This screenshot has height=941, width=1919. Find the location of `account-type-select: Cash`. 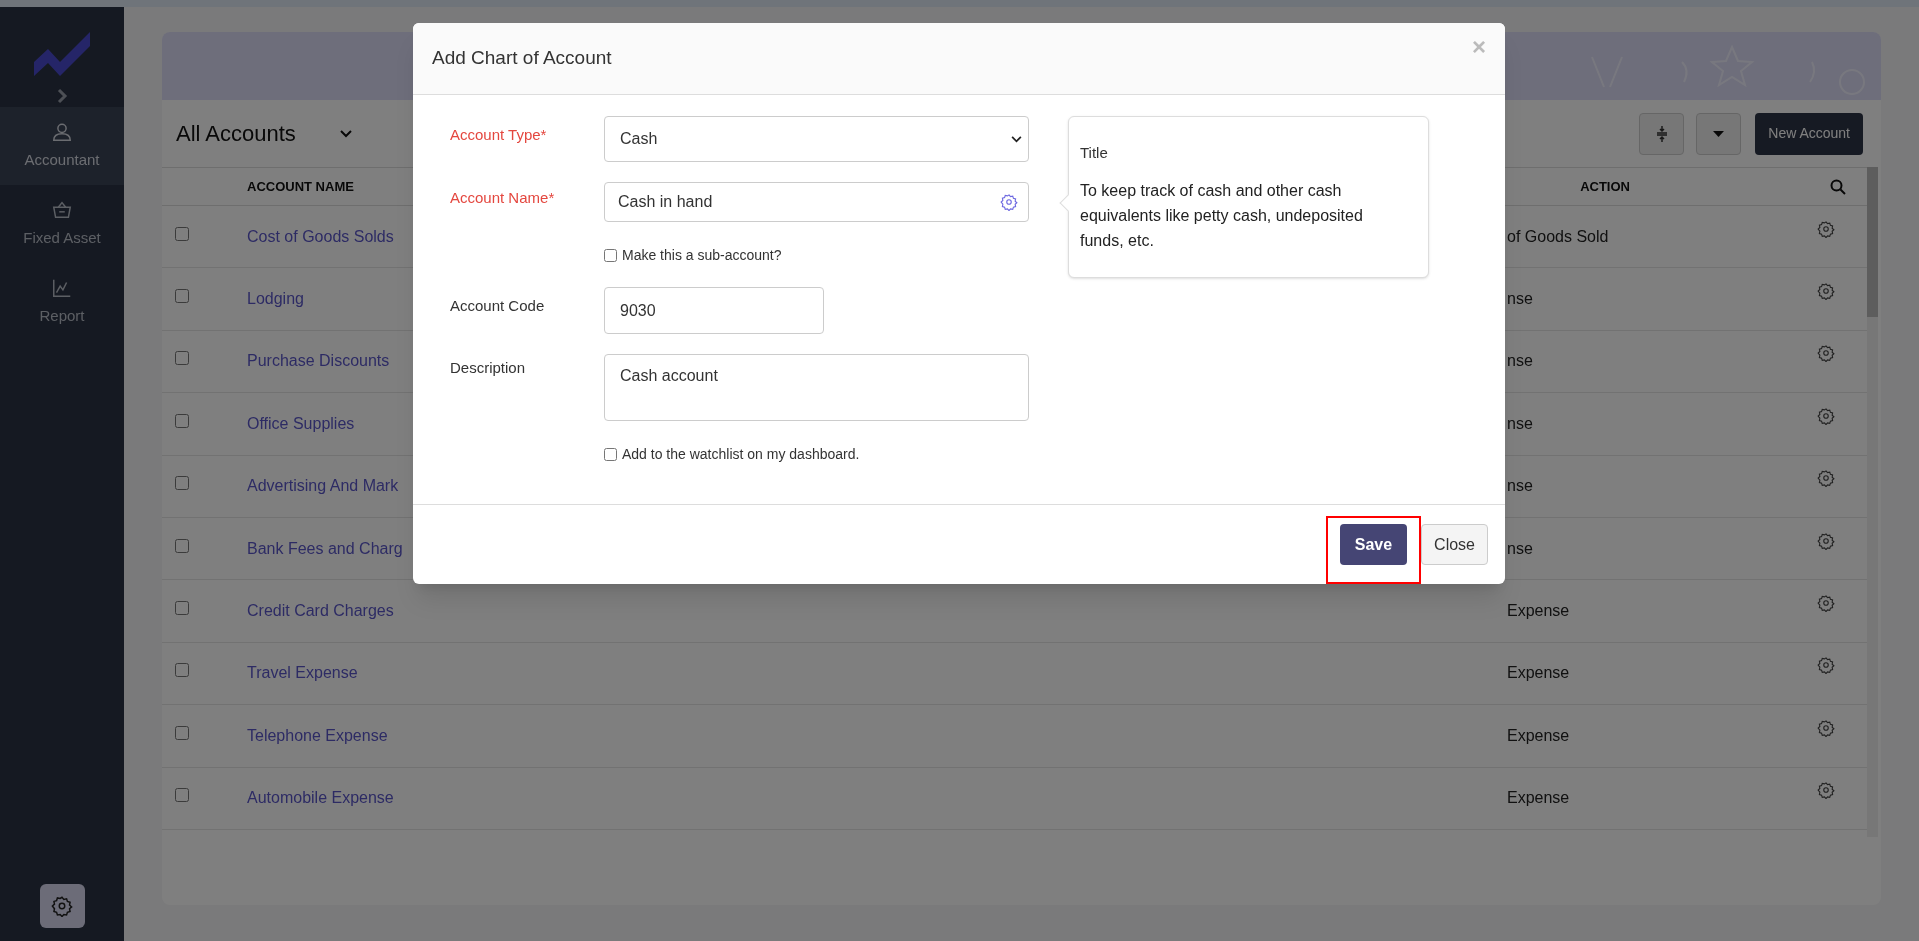

account-type-select: Cash is located at coordinates (816, 139).